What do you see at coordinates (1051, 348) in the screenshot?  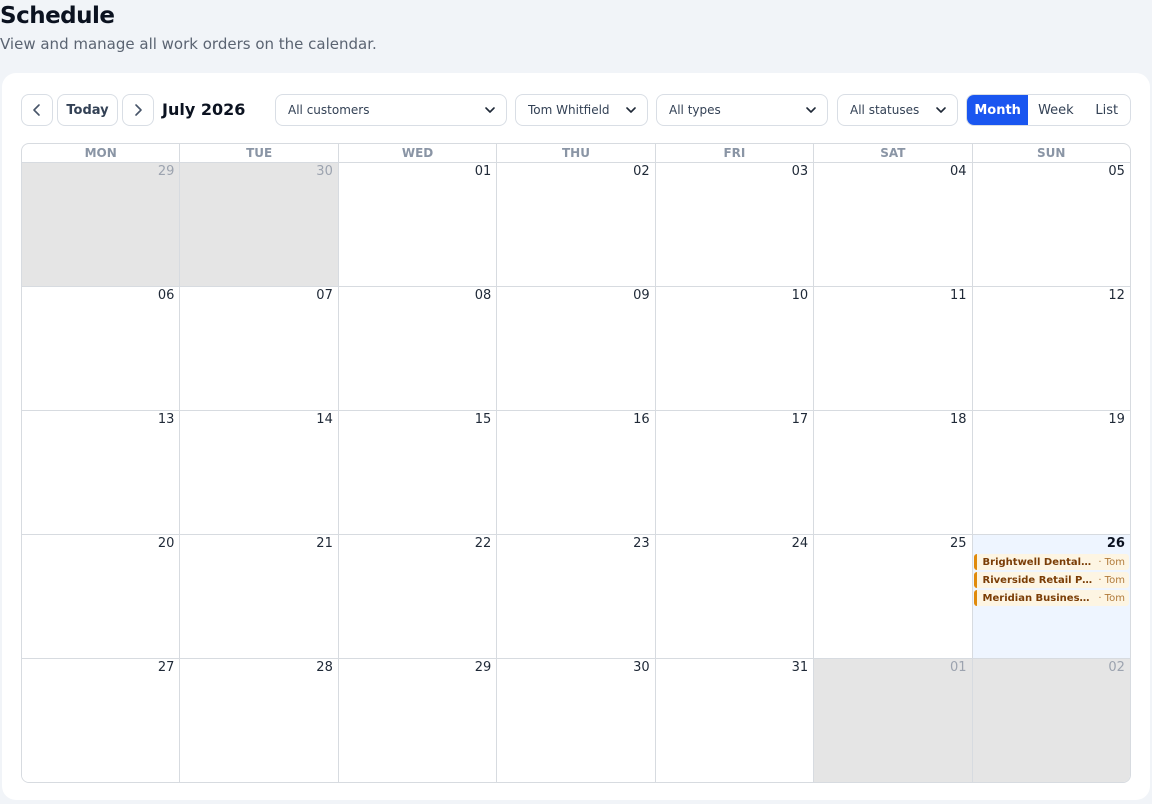 I see `calendar-day-cell: 12` at bounding box center [1051, 348].